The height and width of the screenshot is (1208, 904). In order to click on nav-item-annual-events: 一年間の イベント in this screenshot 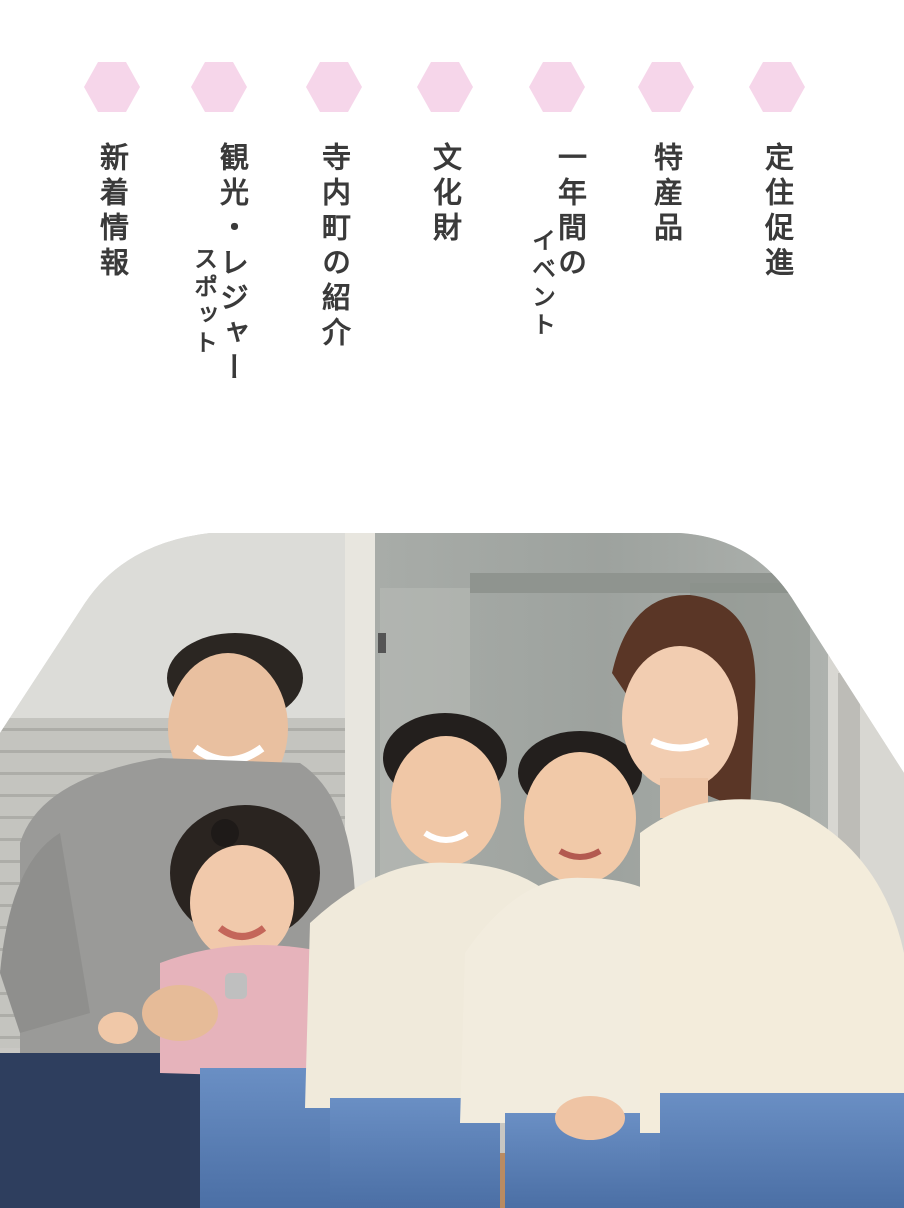, I will do `click(557, 201)`.